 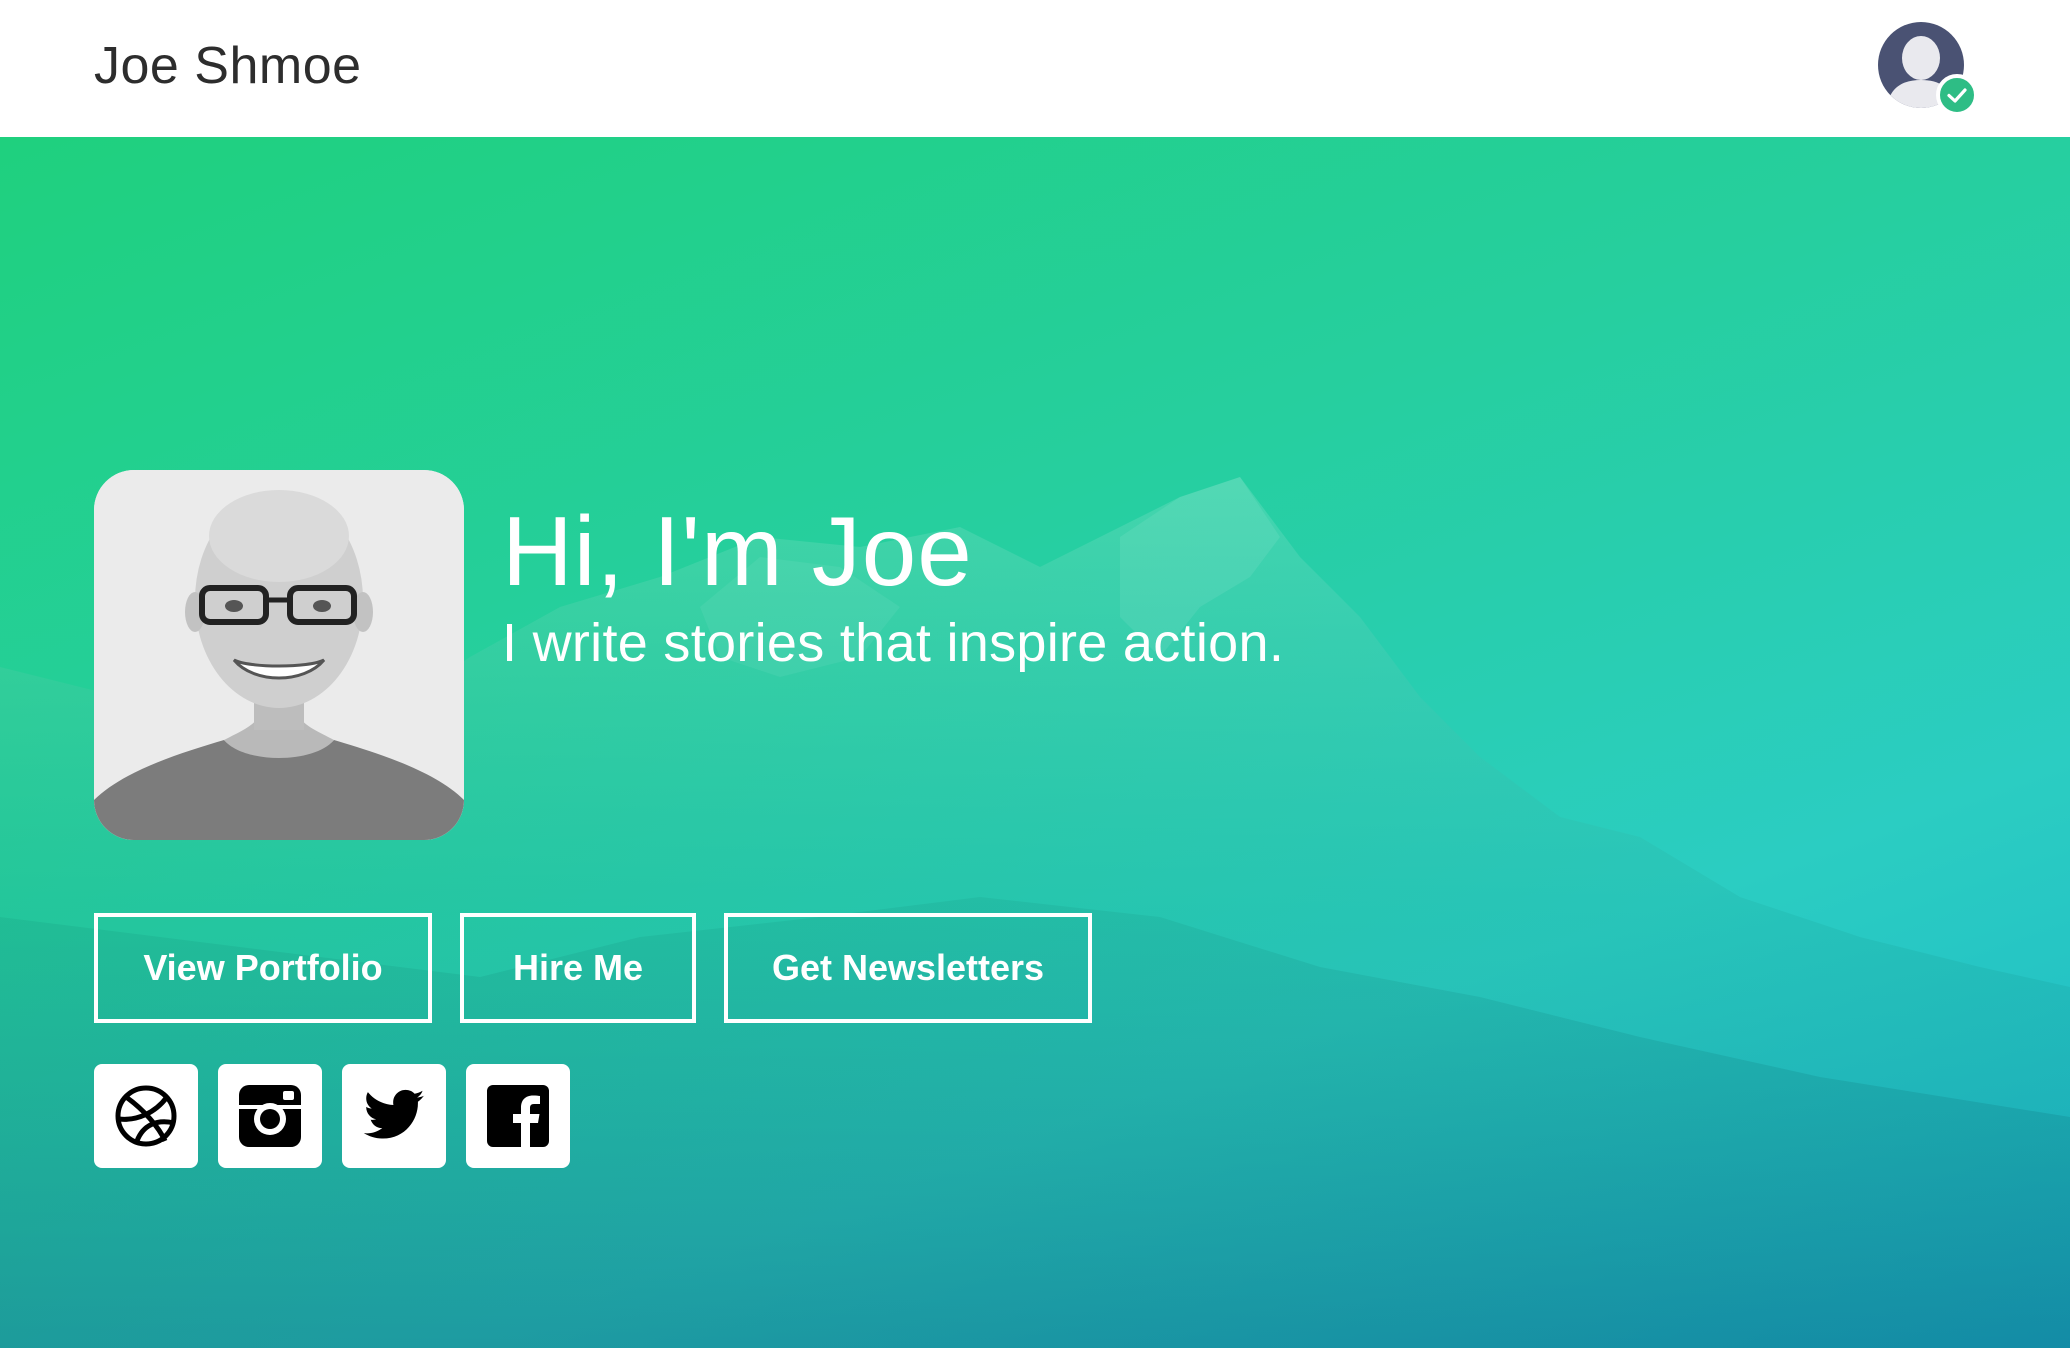 I want to click on instagram-link, so click(x=270, y=1116).